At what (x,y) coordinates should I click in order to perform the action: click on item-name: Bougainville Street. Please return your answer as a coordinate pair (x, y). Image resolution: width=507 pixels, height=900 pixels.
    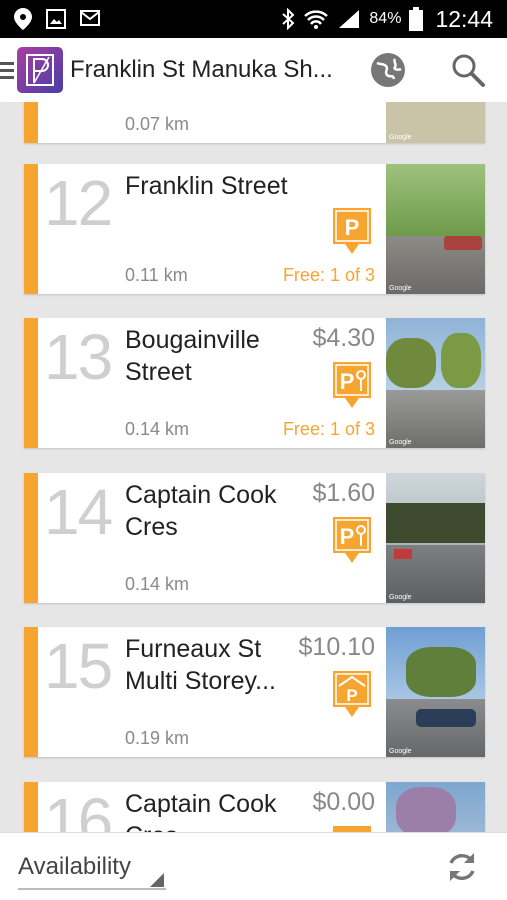
    Looking at the image, I should click on (192, 356).